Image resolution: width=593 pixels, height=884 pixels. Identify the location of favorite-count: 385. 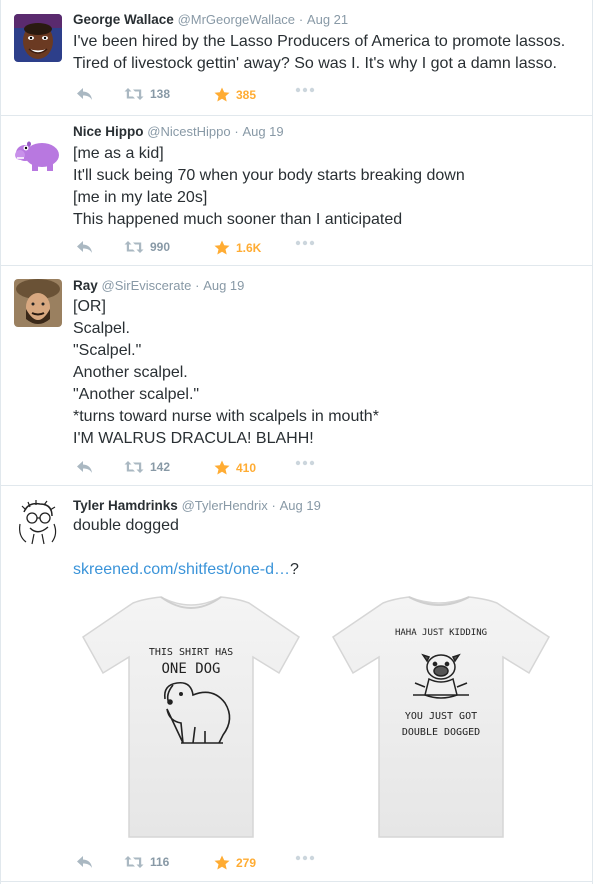
(246, 94).